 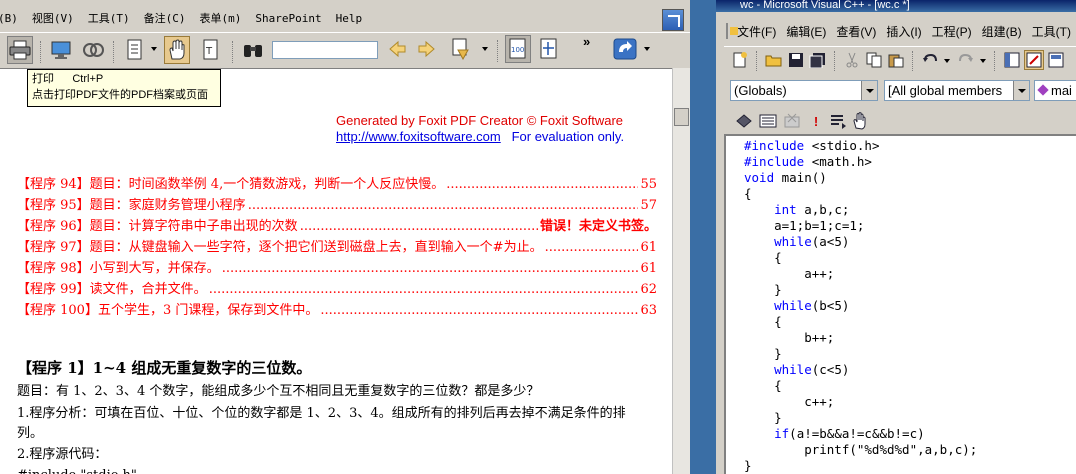 What do you see at coordinates (1034, 60) in the screenshot?
I see `output-window-icon` at bounding box center [1034, 60].